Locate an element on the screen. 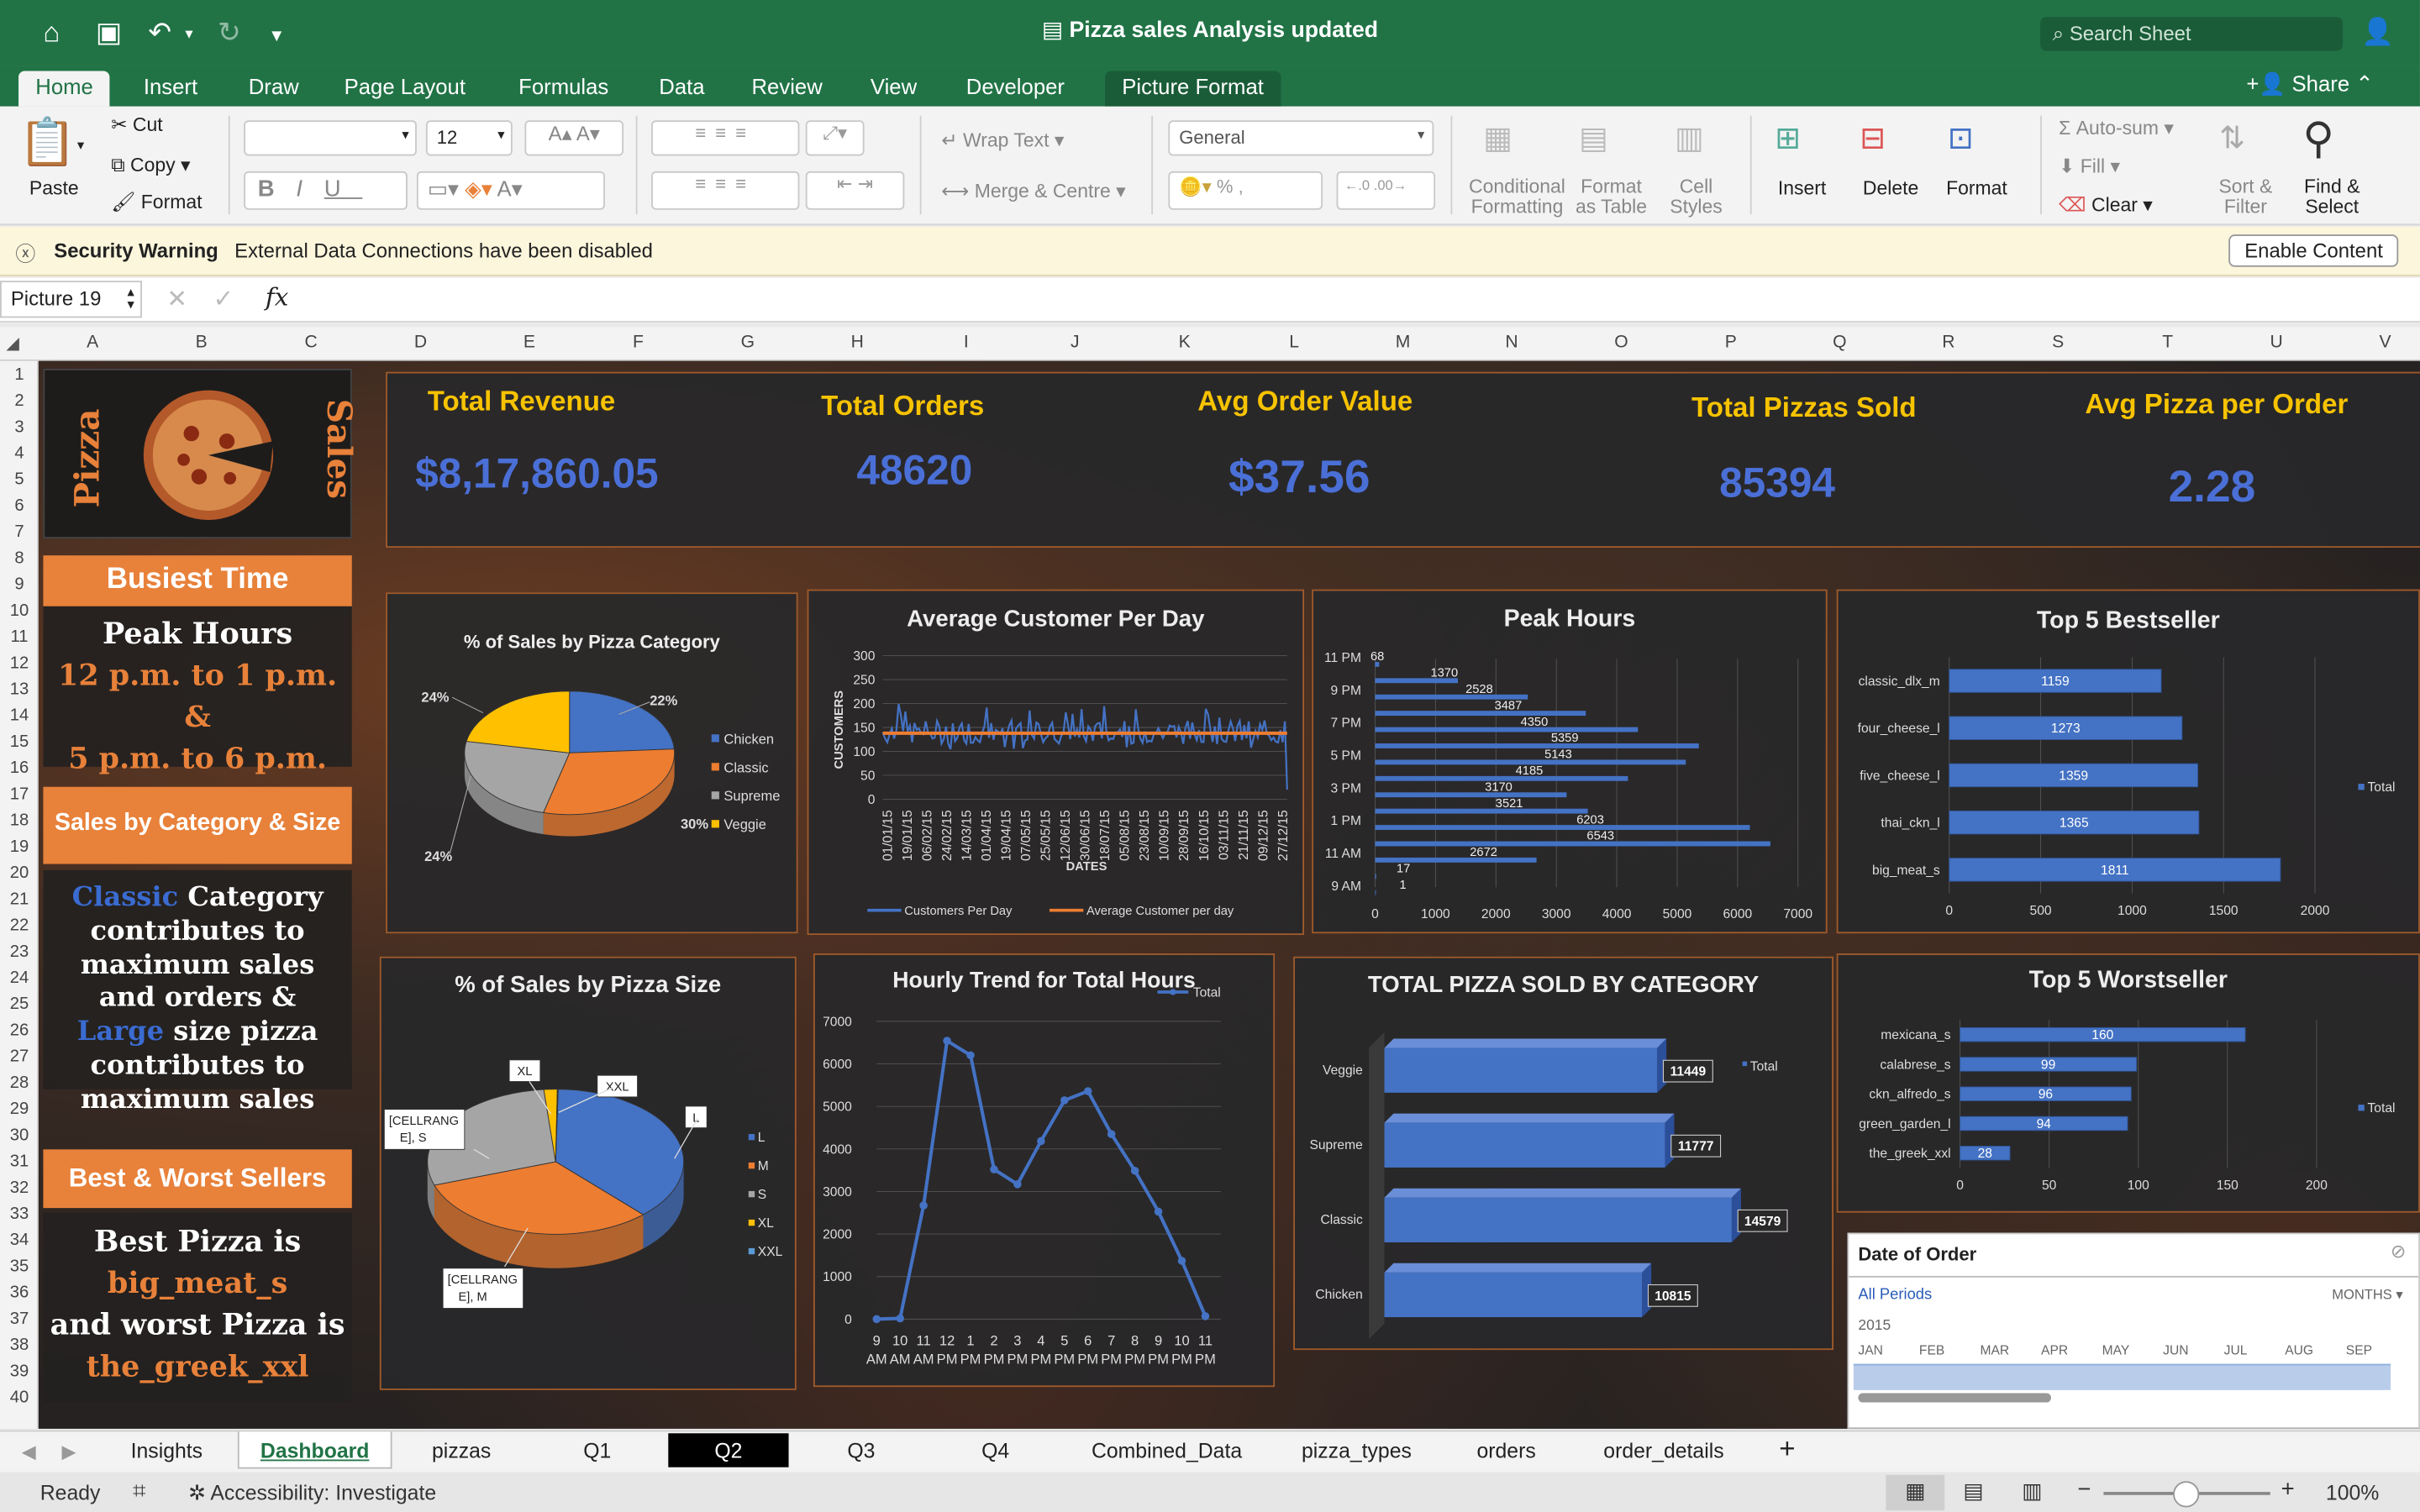 The image size is (2420, 1512). row-header: 40 is located at coordinates (19, 1398).